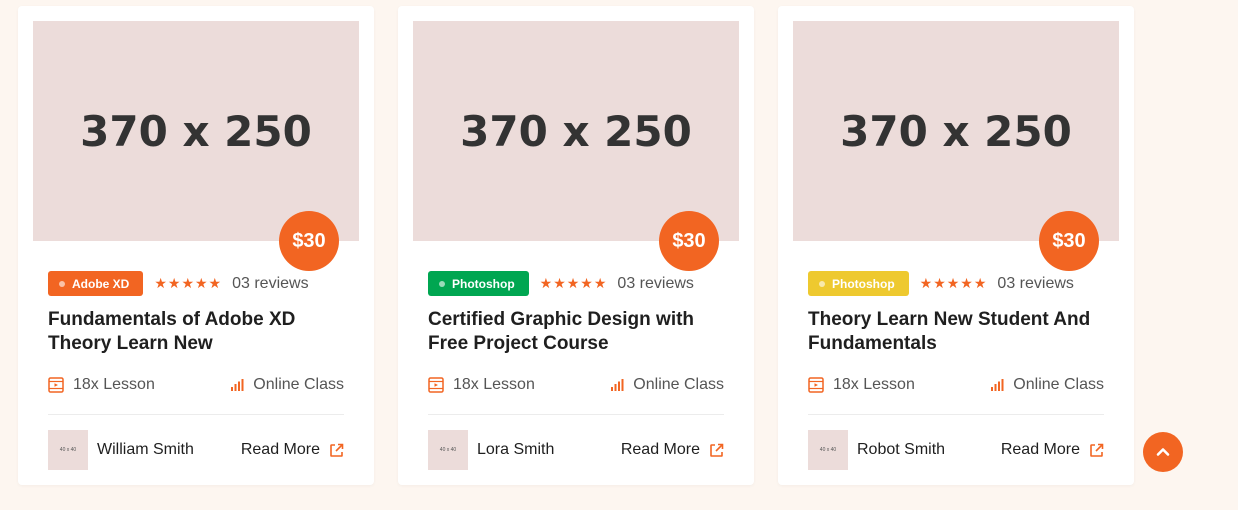 The width and height of the screenshot is (1238, 510). I want to click on scroll-to-top-button, so click(1163, 452).